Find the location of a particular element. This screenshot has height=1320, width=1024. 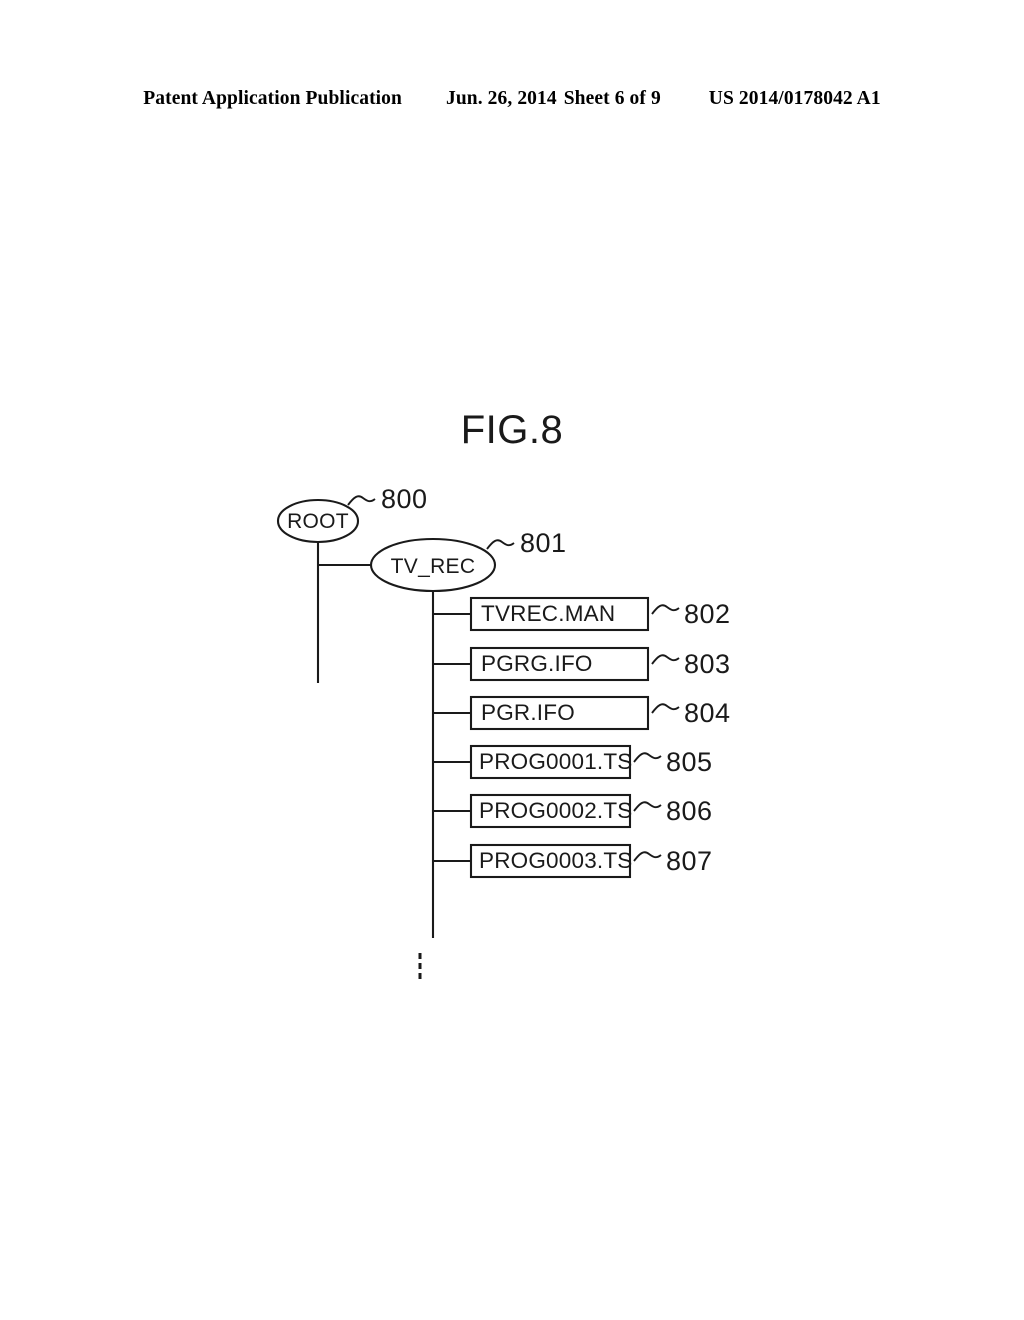

file-label-prog0002-ts: PROG0002.TS is located at coordinates (556, 810).